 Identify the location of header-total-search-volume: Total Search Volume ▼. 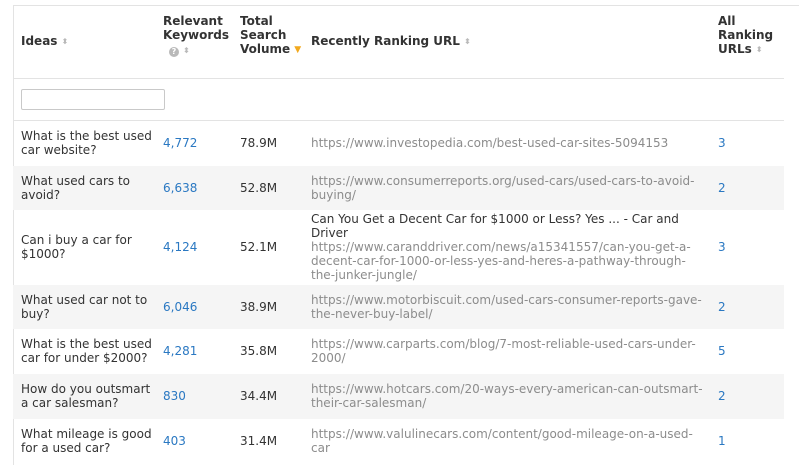
(275, 42).